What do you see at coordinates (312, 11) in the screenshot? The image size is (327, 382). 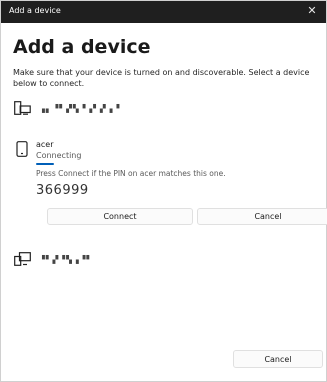 I see `close-icon: ✕` at bounding box center [312, 11].